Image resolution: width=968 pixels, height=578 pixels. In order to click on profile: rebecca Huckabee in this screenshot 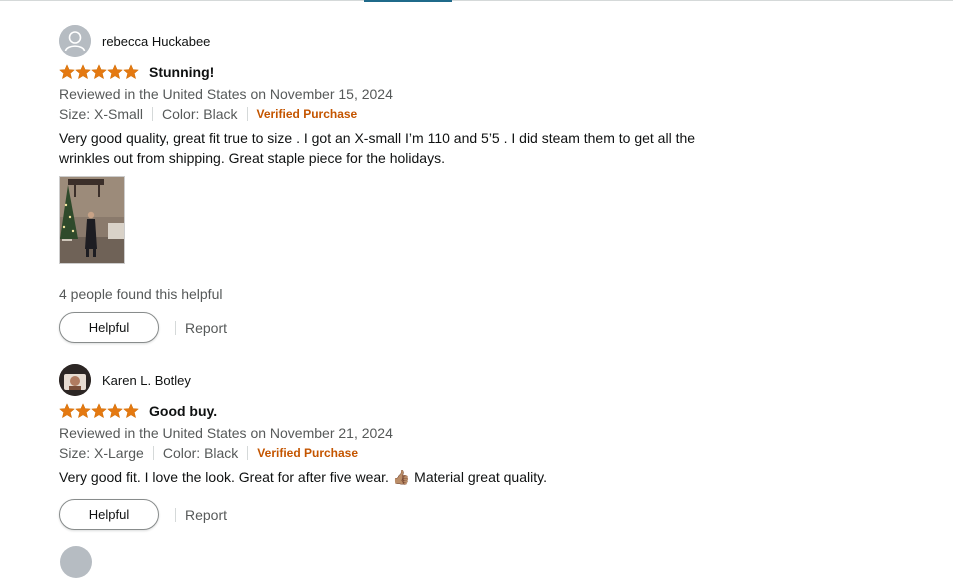, I will do `click(409, 41)`.